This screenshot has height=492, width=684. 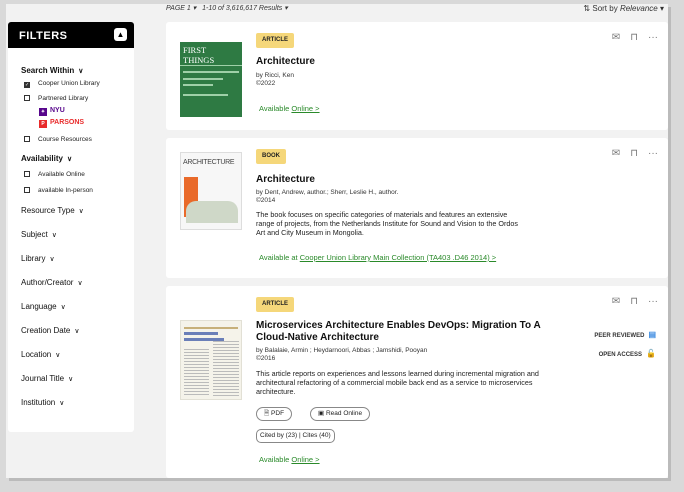 What do you see at coordinates (43, 36) in the screenshot?
I see `filters-title: FILTERS` at bounding box center [43, 36].